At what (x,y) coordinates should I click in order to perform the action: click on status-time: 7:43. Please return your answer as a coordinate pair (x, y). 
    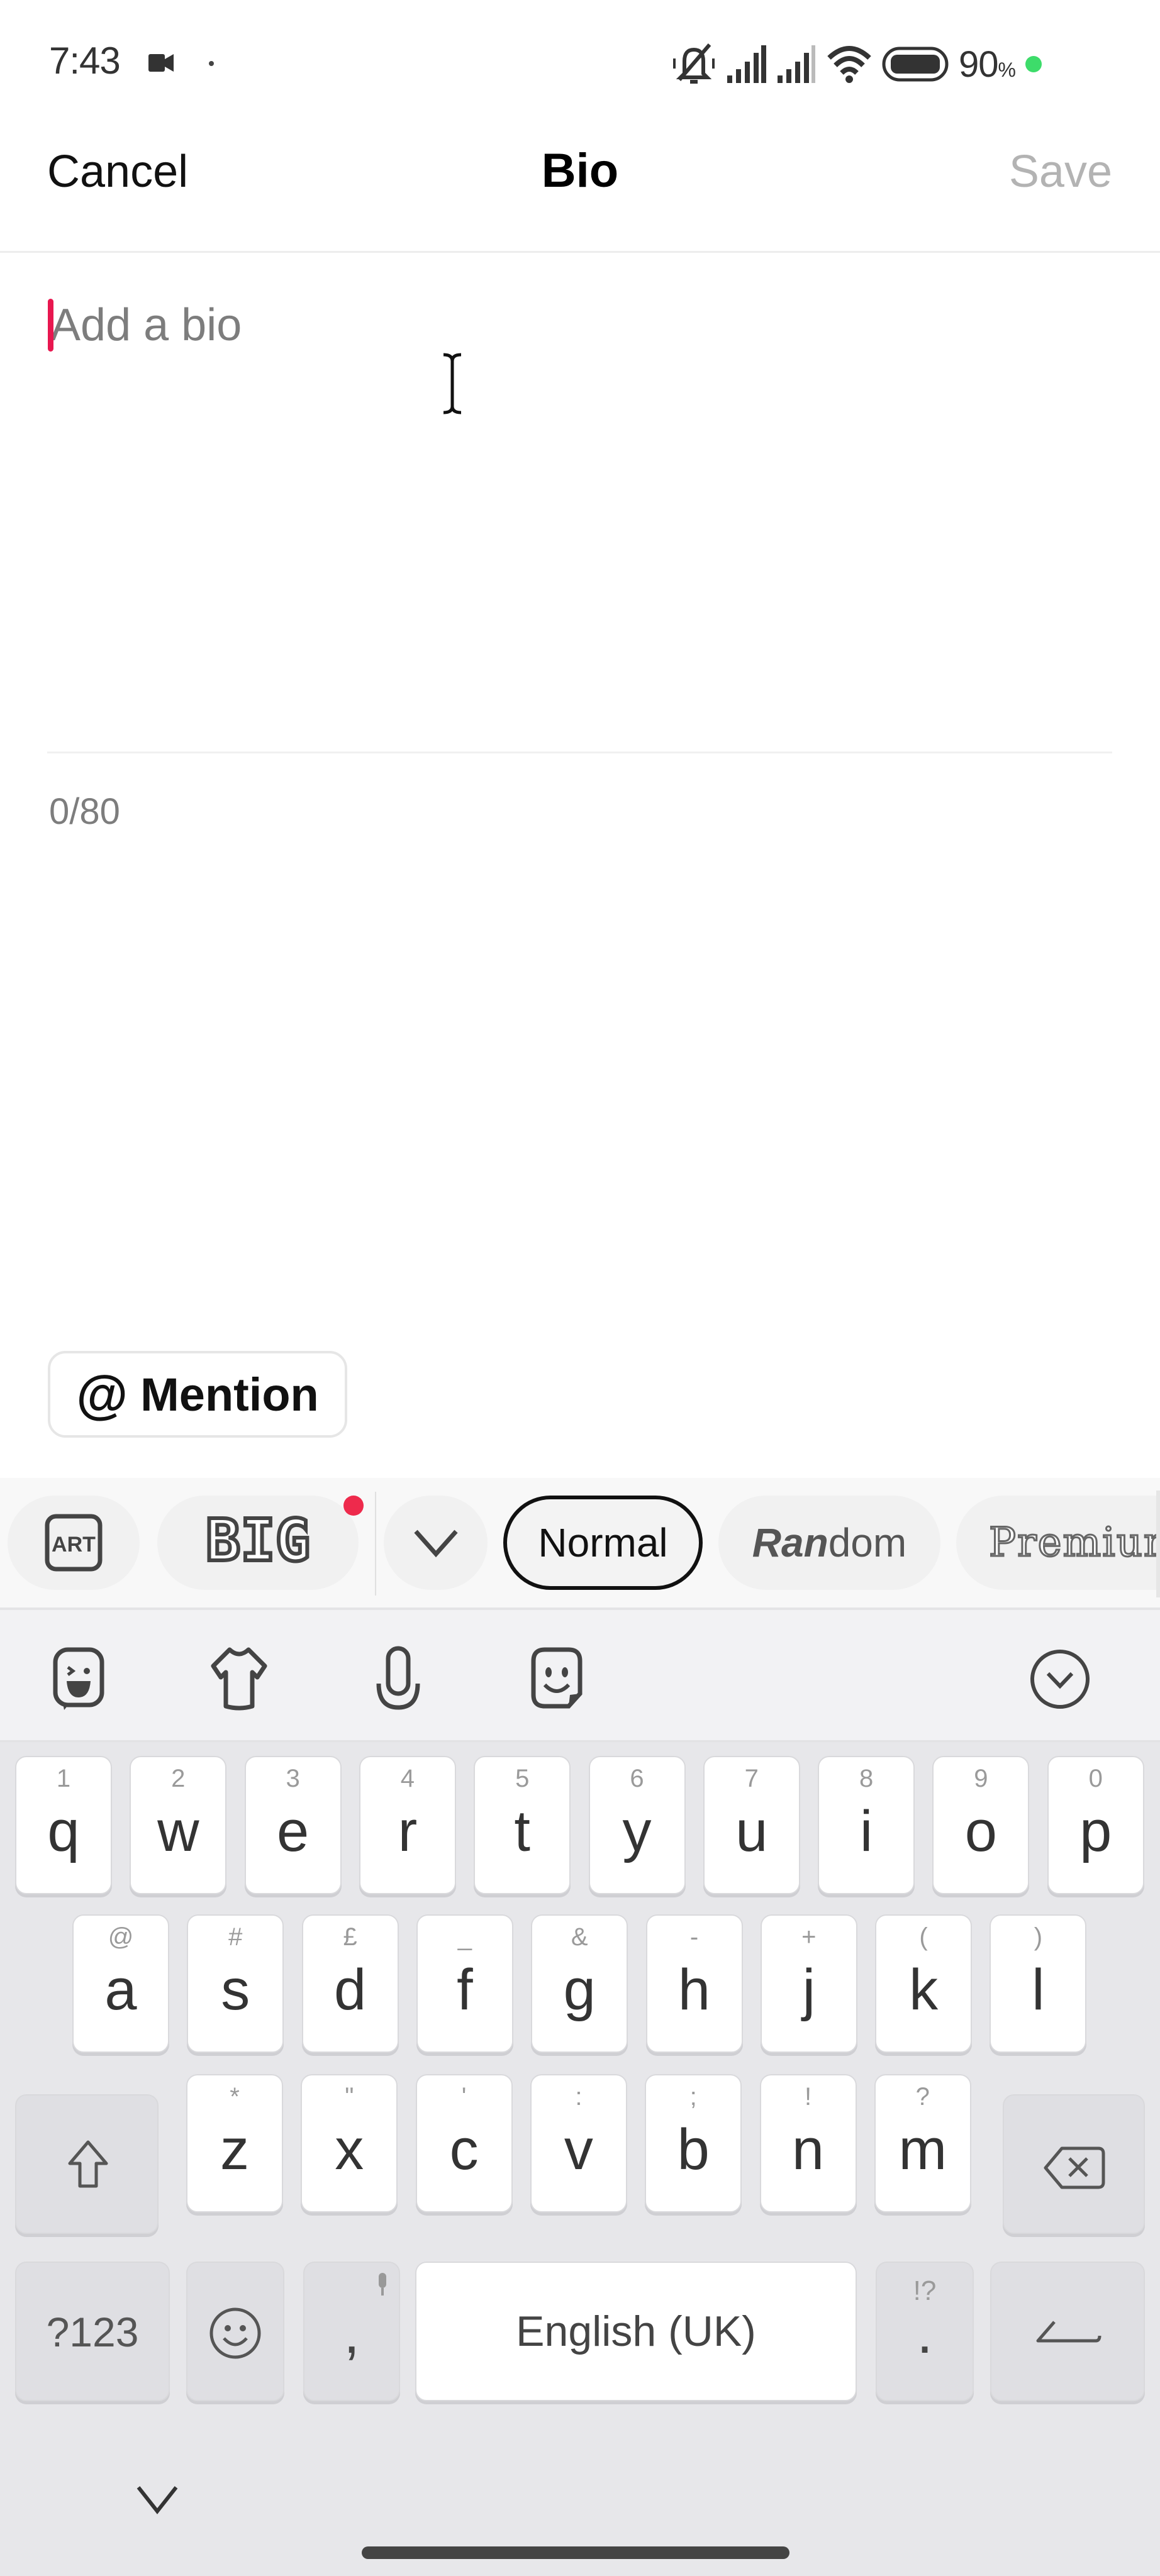
    Looking at the image, I should click on (85, 61).